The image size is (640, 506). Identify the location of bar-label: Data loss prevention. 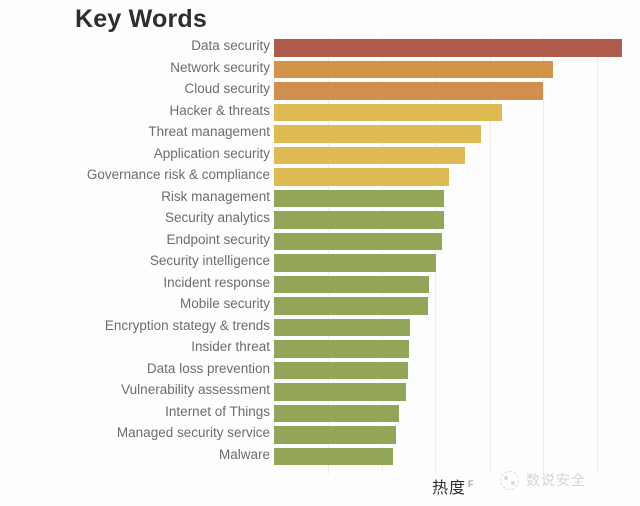
(208, 368).